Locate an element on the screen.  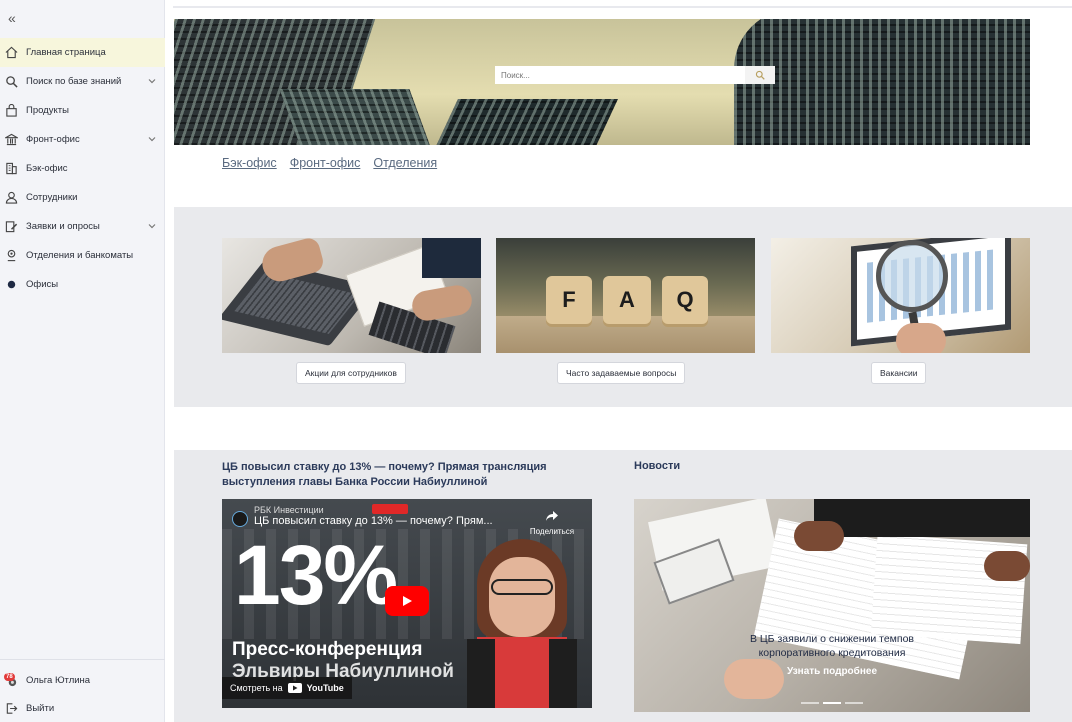
collapse-sidebar-button: « is located at coordinates (12, 18).